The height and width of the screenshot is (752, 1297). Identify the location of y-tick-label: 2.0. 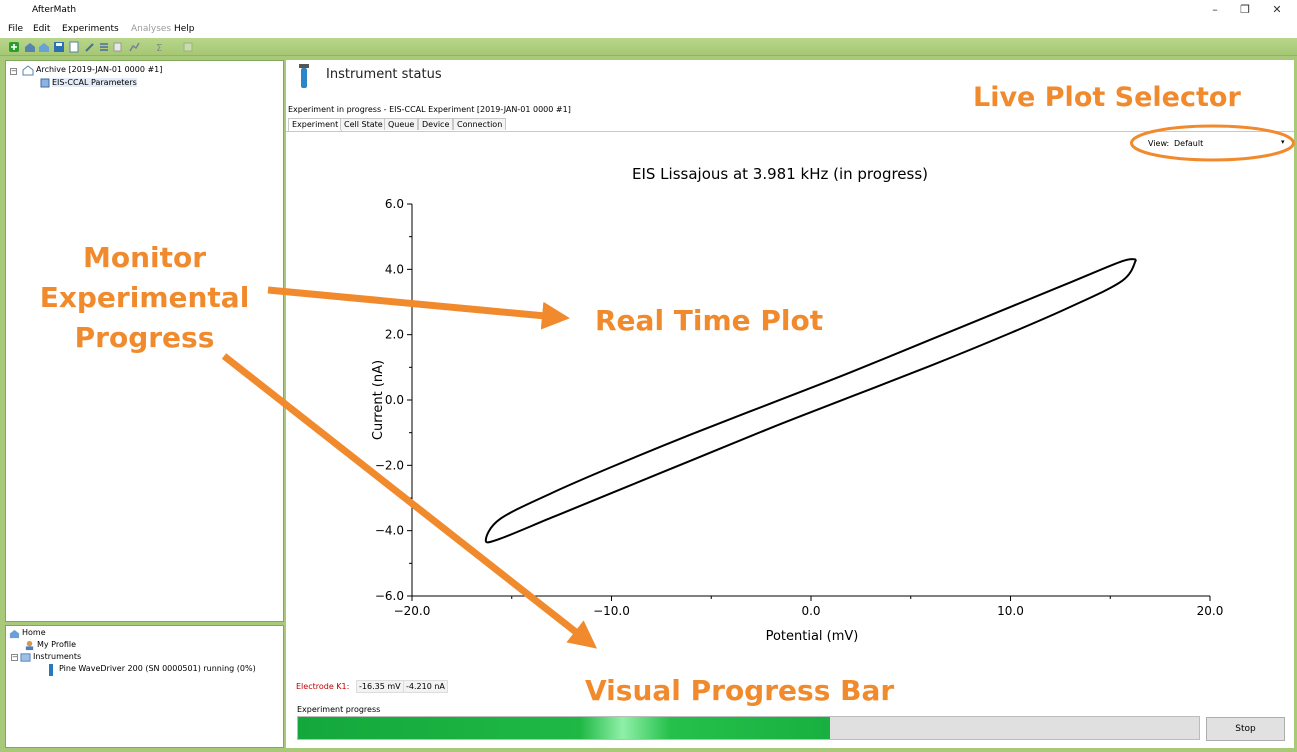
(394, 335).